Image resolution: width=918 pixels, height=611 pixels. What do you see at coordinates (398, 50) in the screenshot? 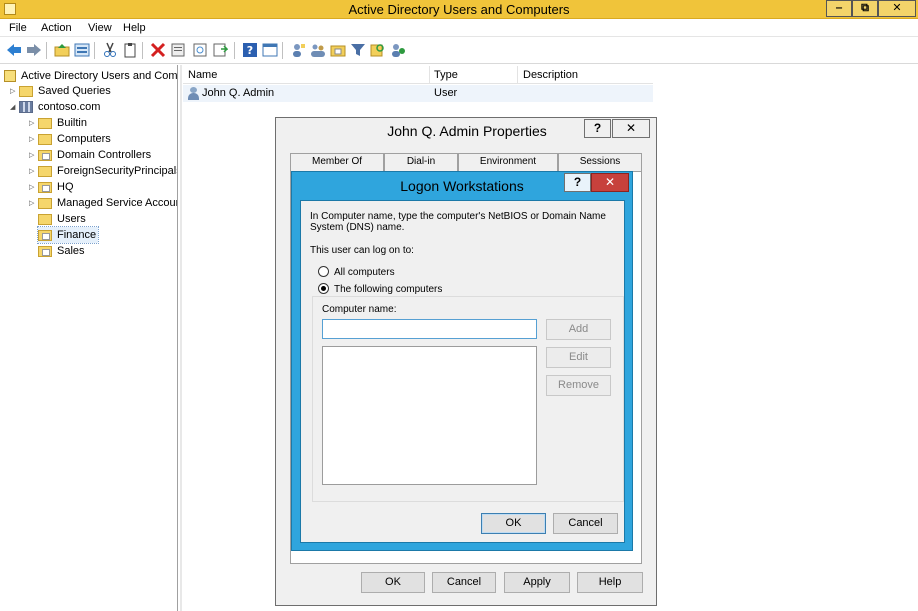
I see `add-to-group-icon` at bounding box center [398, 50].